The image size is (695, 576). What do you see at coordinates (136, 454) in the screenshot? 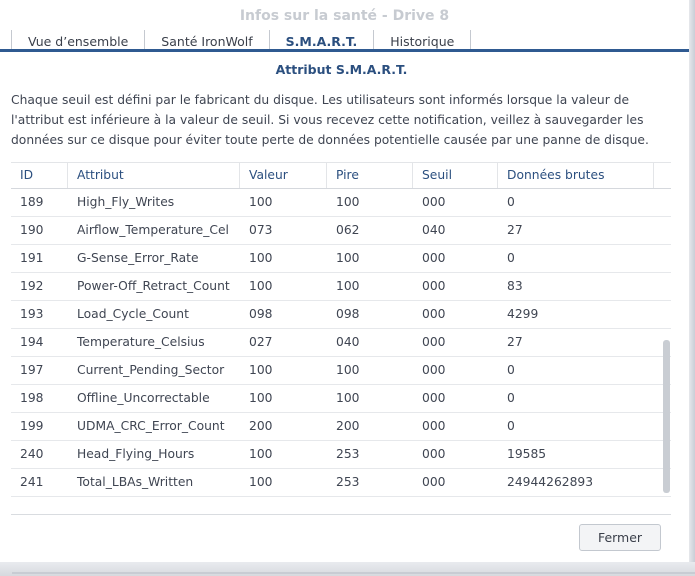
I see `cell-attribute: Head_Flying_Hours` at bounding box center [136, 454].